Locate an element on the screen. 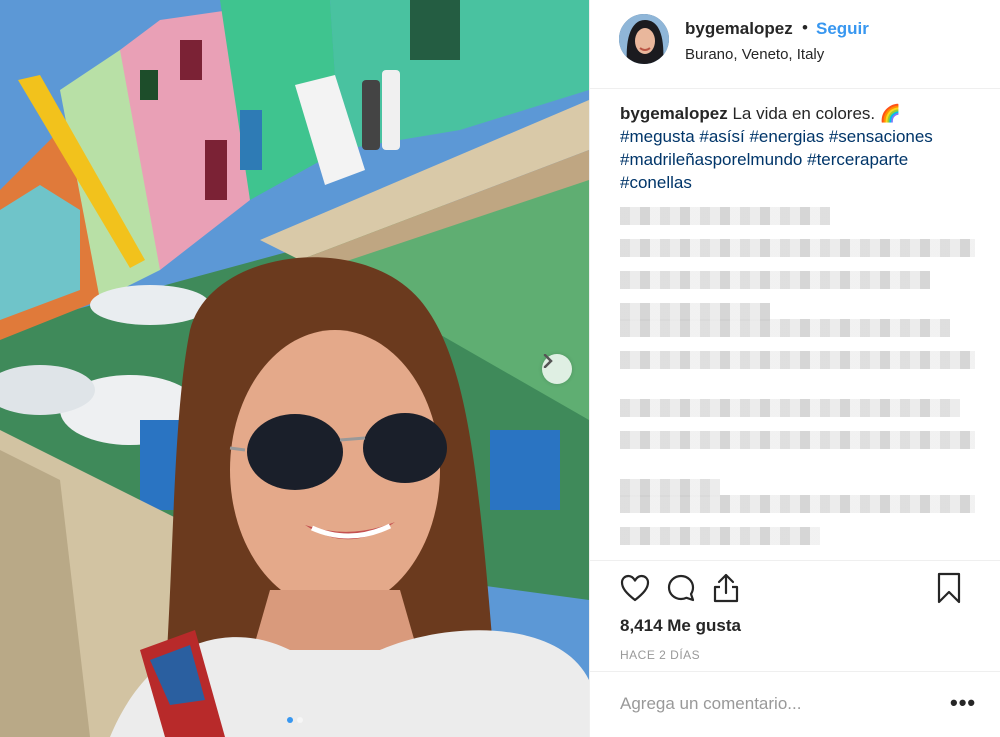  comment-button is located at coordinates (681, 588).